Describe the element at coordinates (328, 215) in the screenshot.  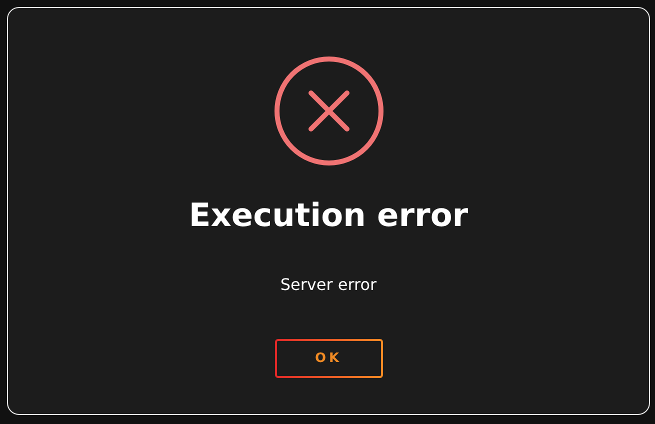
I see `dialog-title: Execution error` at that location.